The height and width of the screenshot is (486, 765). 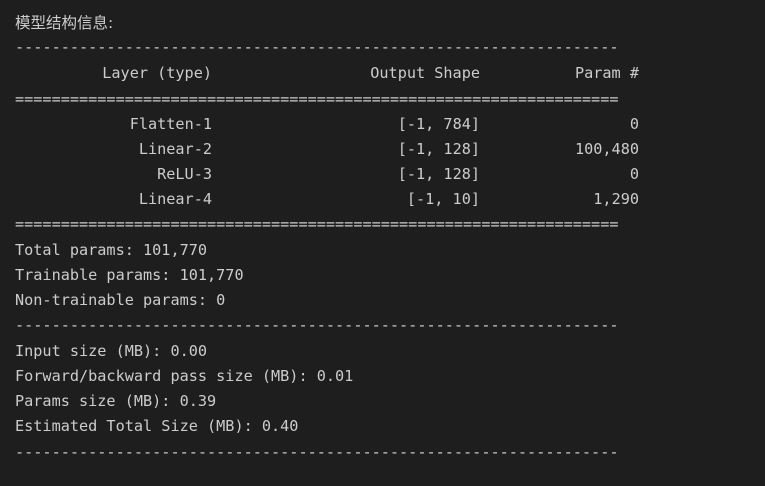 I want to click on total-params: Total params: 101,770, so click(x=111, y=250).